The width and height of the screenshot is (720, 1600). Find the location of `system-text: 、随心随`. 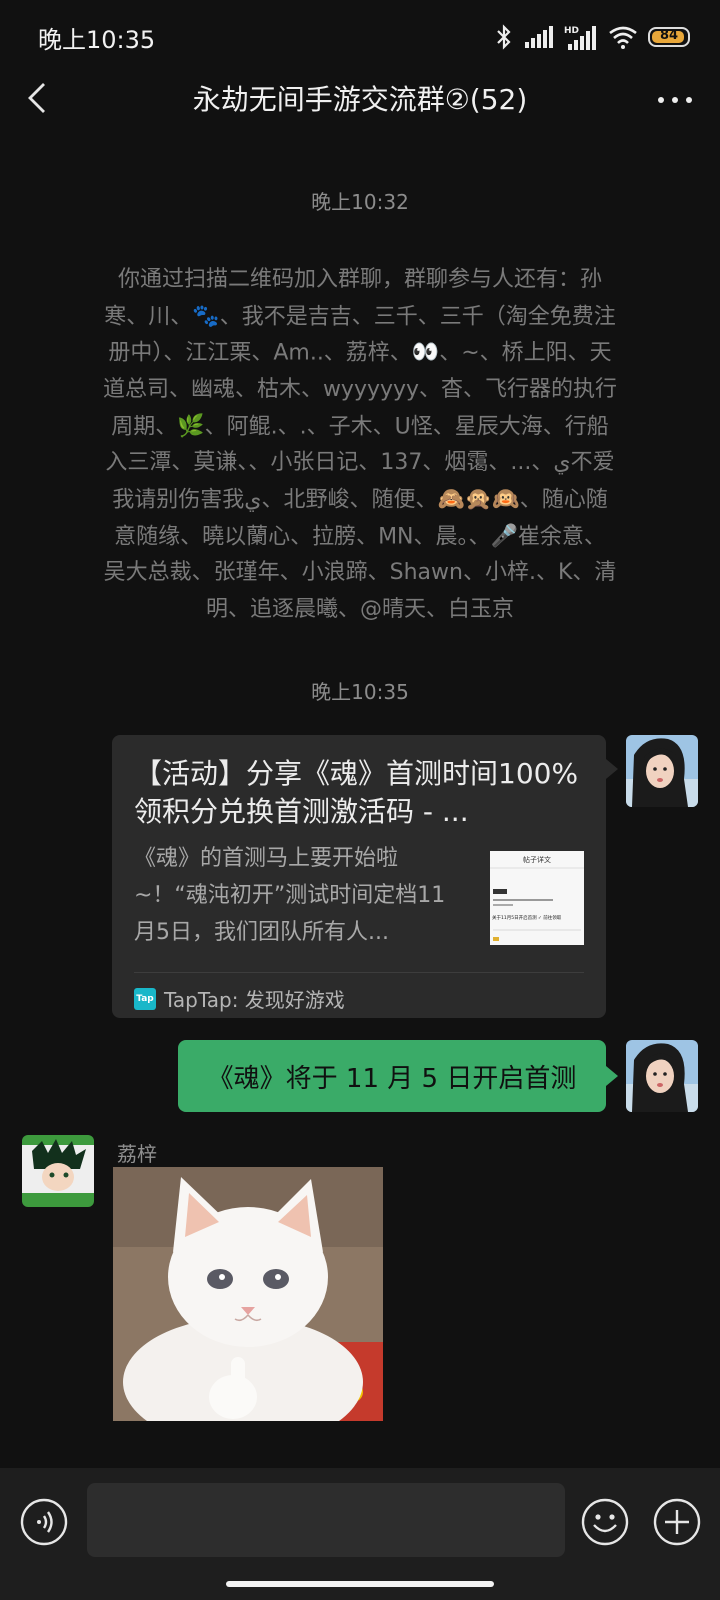

system-text: 、随心随 is located at coordinates (563, 499).